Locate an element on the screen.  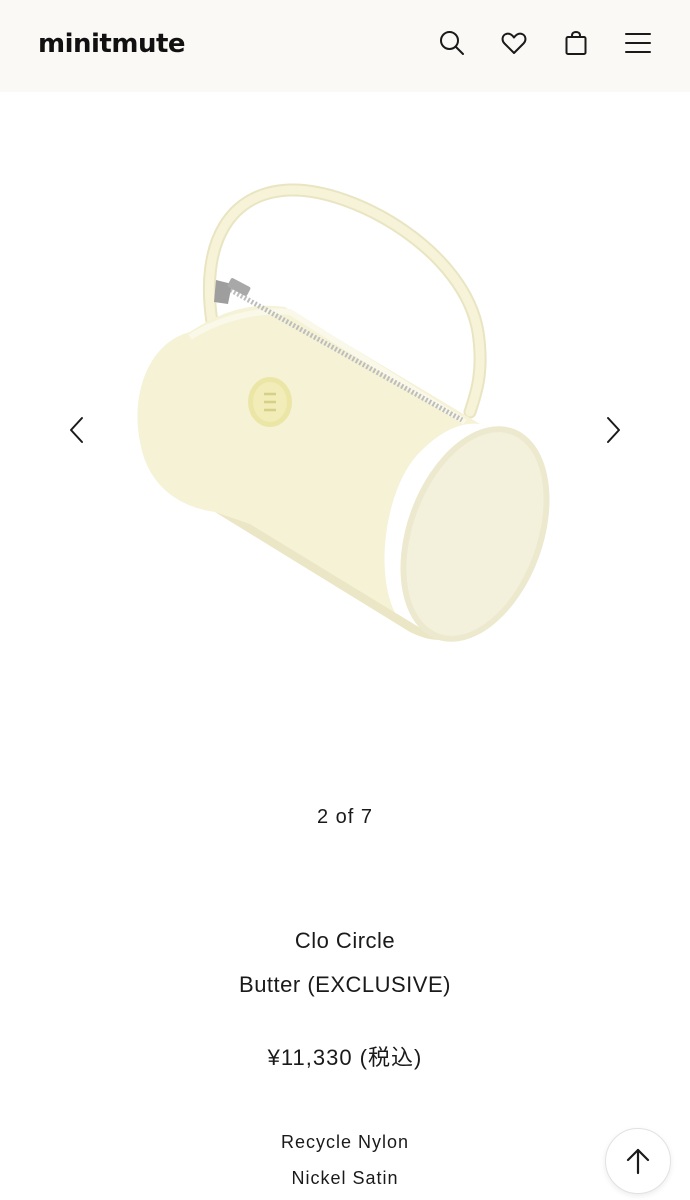
scroll-to-top-button is located at coordinates (638, 1161).